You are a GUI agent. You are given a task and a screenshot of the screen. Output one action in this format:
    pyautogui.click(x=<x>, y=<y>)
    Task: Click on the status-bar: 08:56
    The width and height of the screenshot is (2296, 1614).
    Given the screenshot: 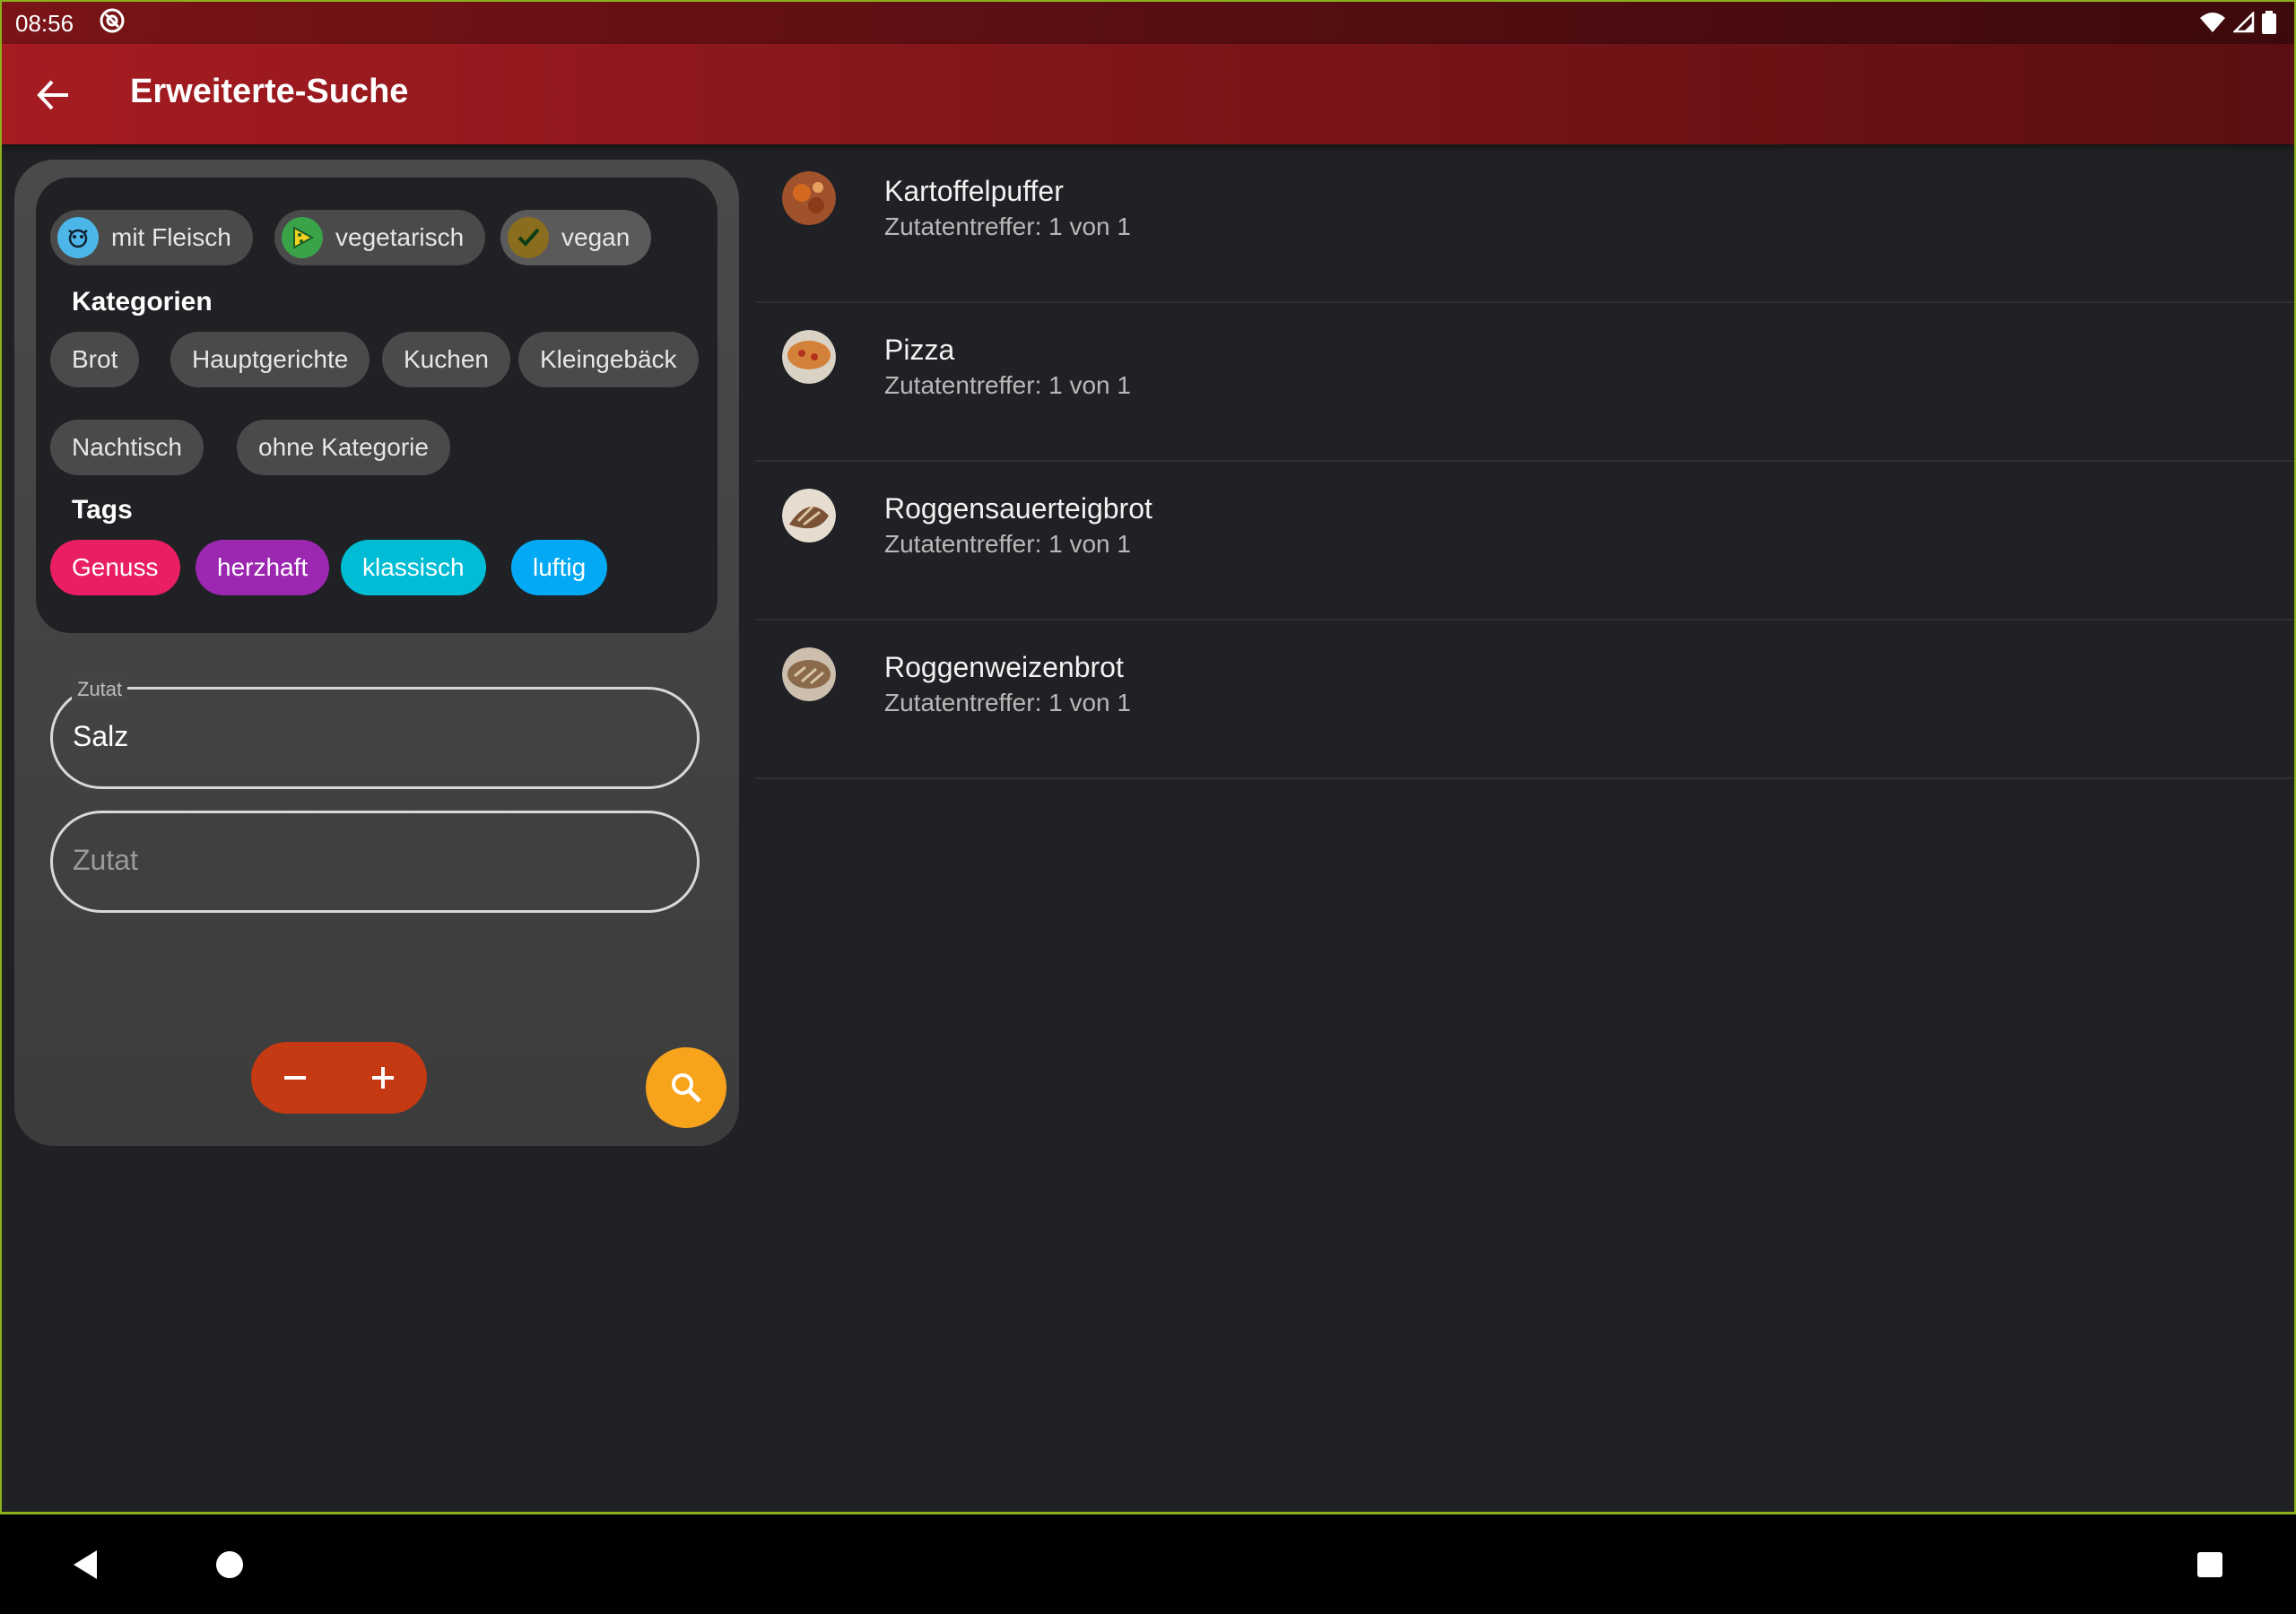 What is the action you would take?
    pyautogui.click(x=1148, y=23)
    